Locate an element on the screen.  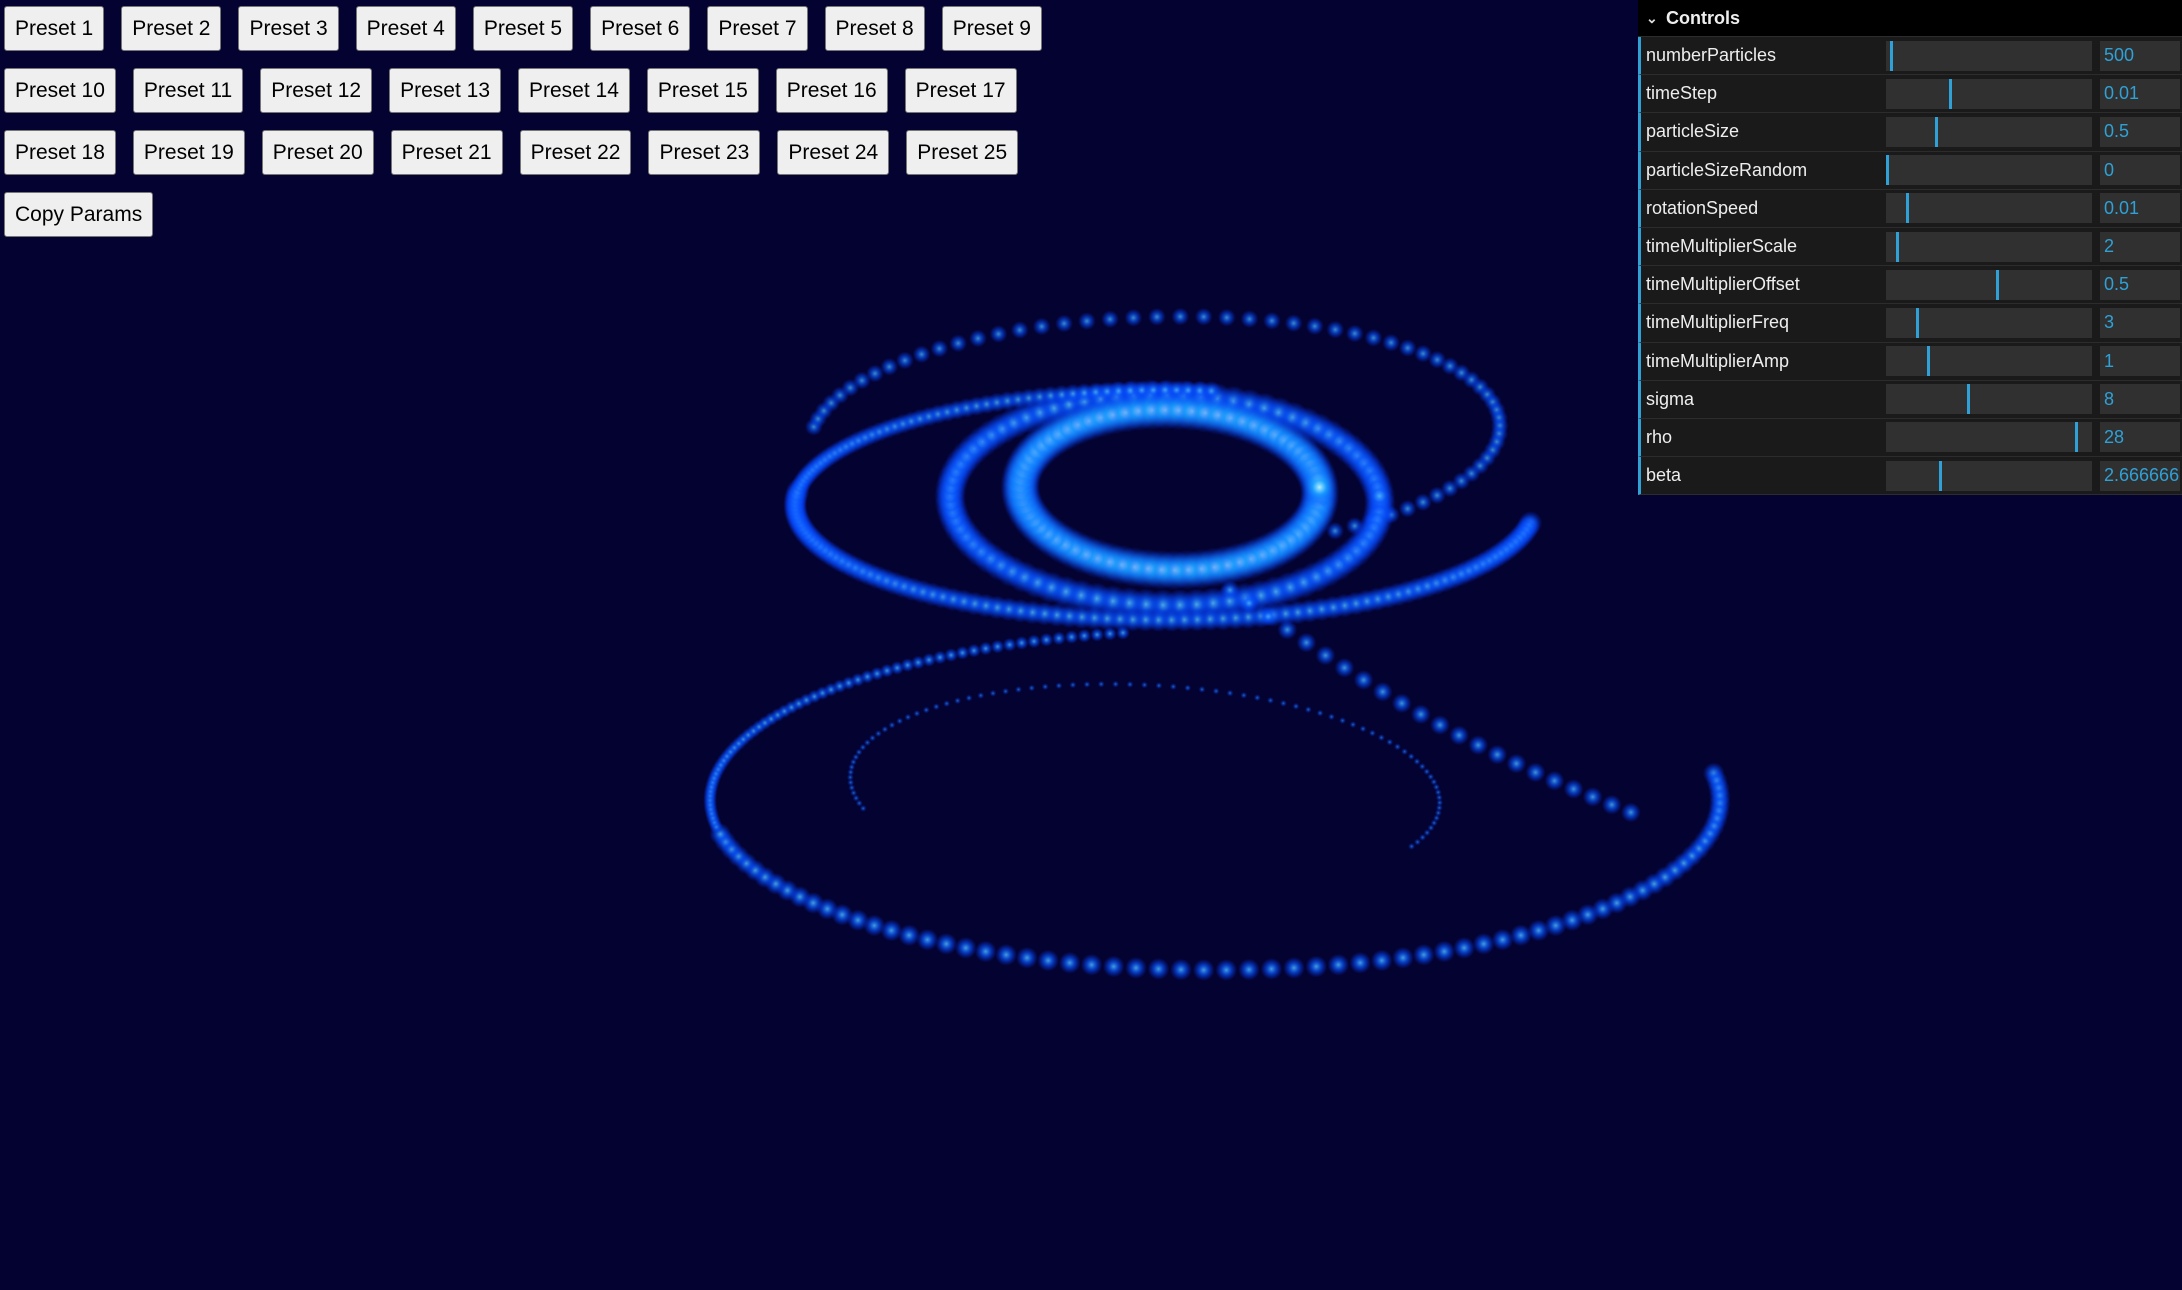
preset-8-button: Preset 8 is located at coordinates (874, 28).